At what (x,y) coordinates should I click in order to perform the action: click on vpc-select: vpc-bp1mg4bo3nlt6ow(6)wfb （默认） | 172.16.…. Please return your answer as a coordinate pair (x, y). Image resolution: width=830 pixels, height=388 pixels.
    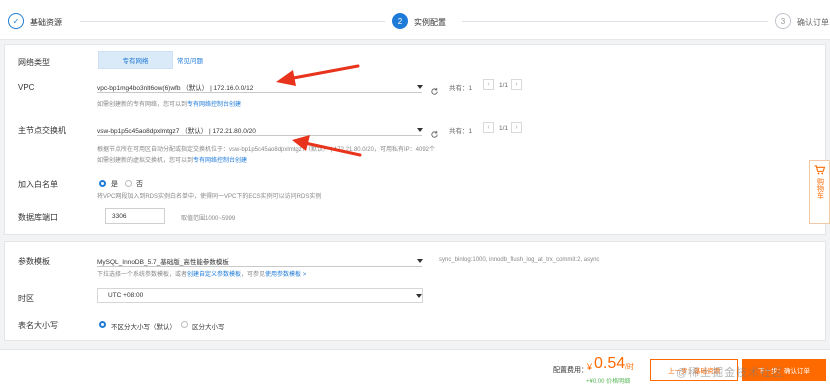
    Looking at the image, I should click on (259, 86).